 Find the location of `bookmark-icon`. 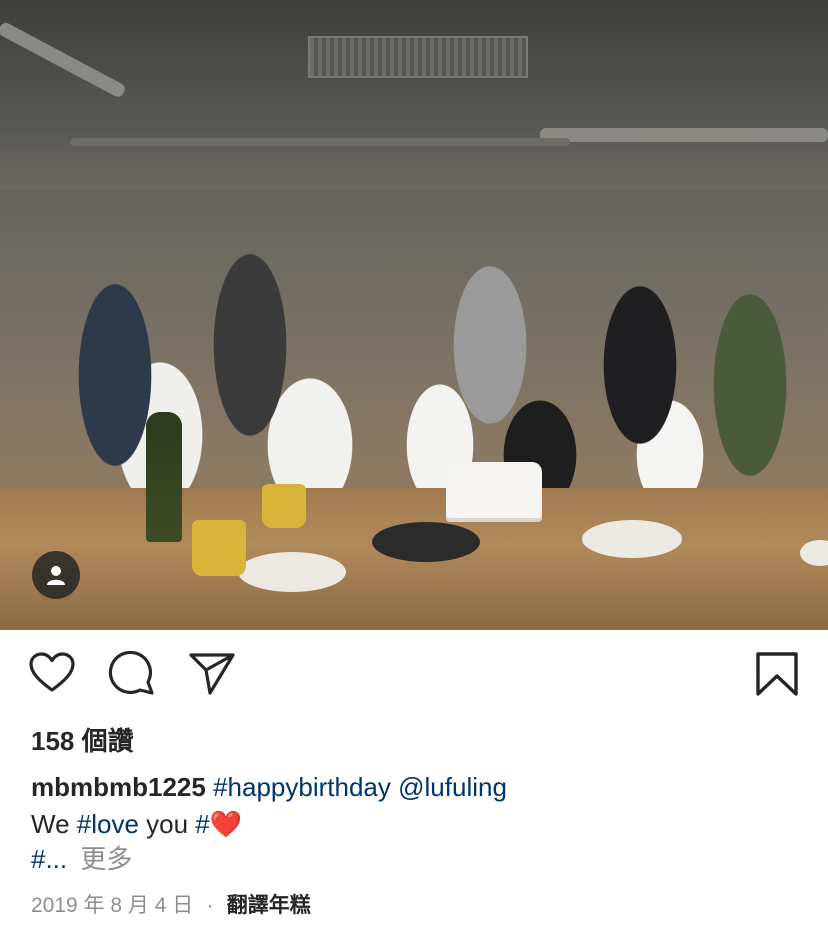

bookmark-icon is located at coordinates (777, 674).